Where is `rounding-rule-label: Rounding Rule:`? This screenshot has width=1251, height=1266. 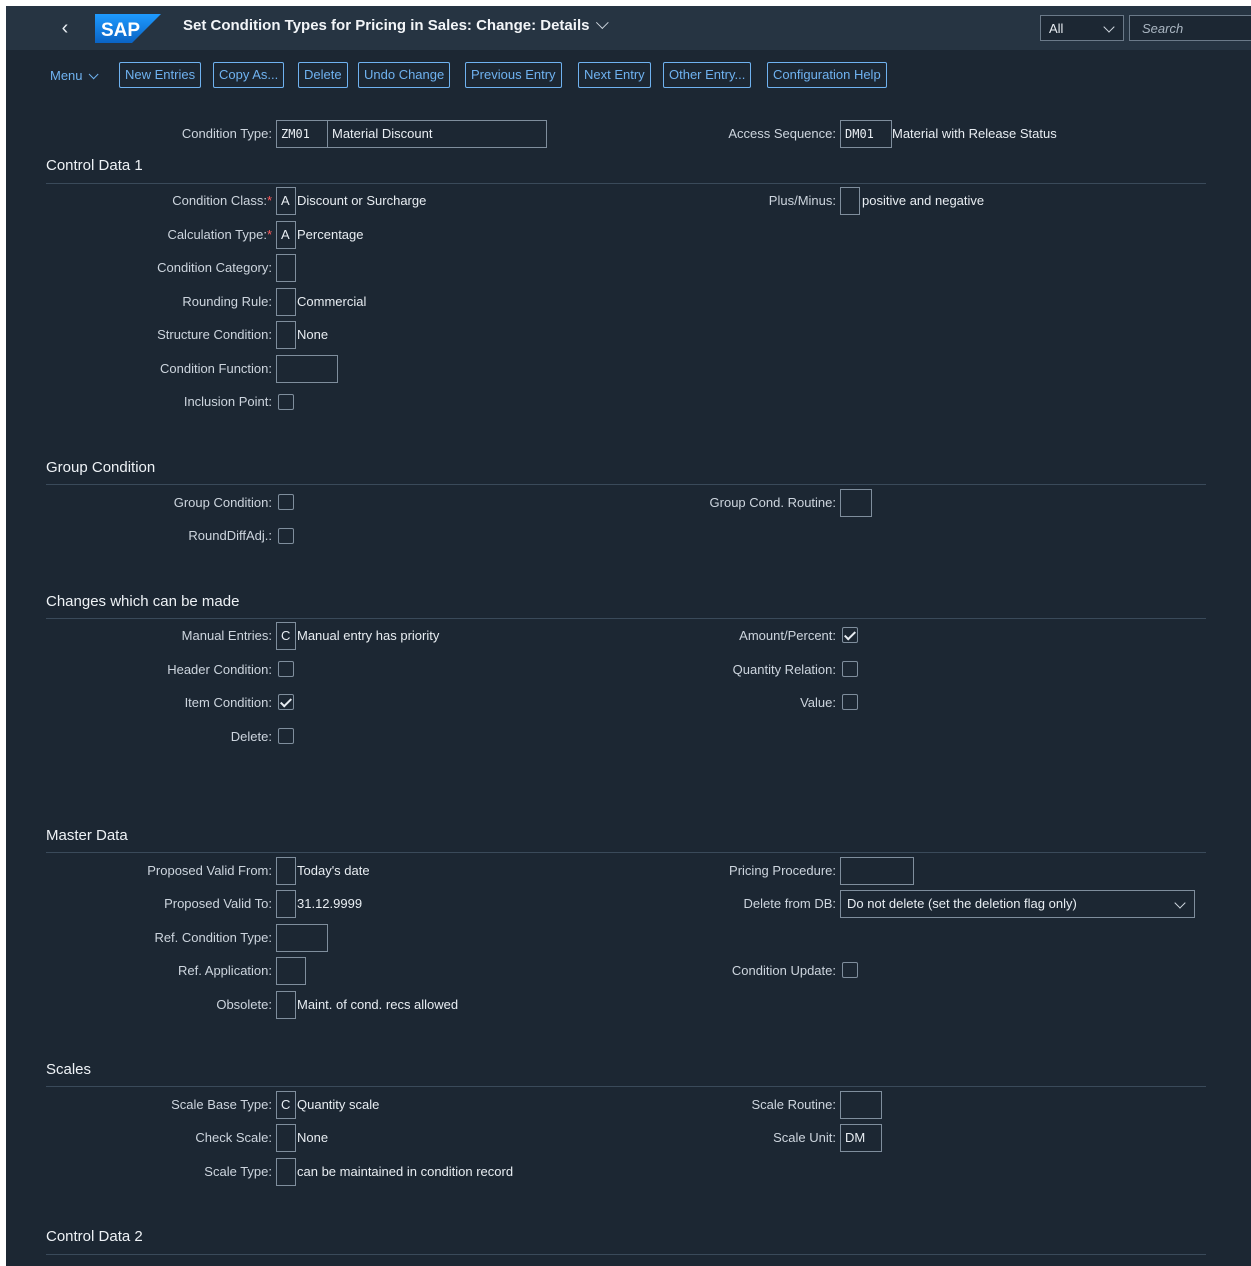 rounding-rule-label: Rounding Rule: is located at coordinates (227, 301).